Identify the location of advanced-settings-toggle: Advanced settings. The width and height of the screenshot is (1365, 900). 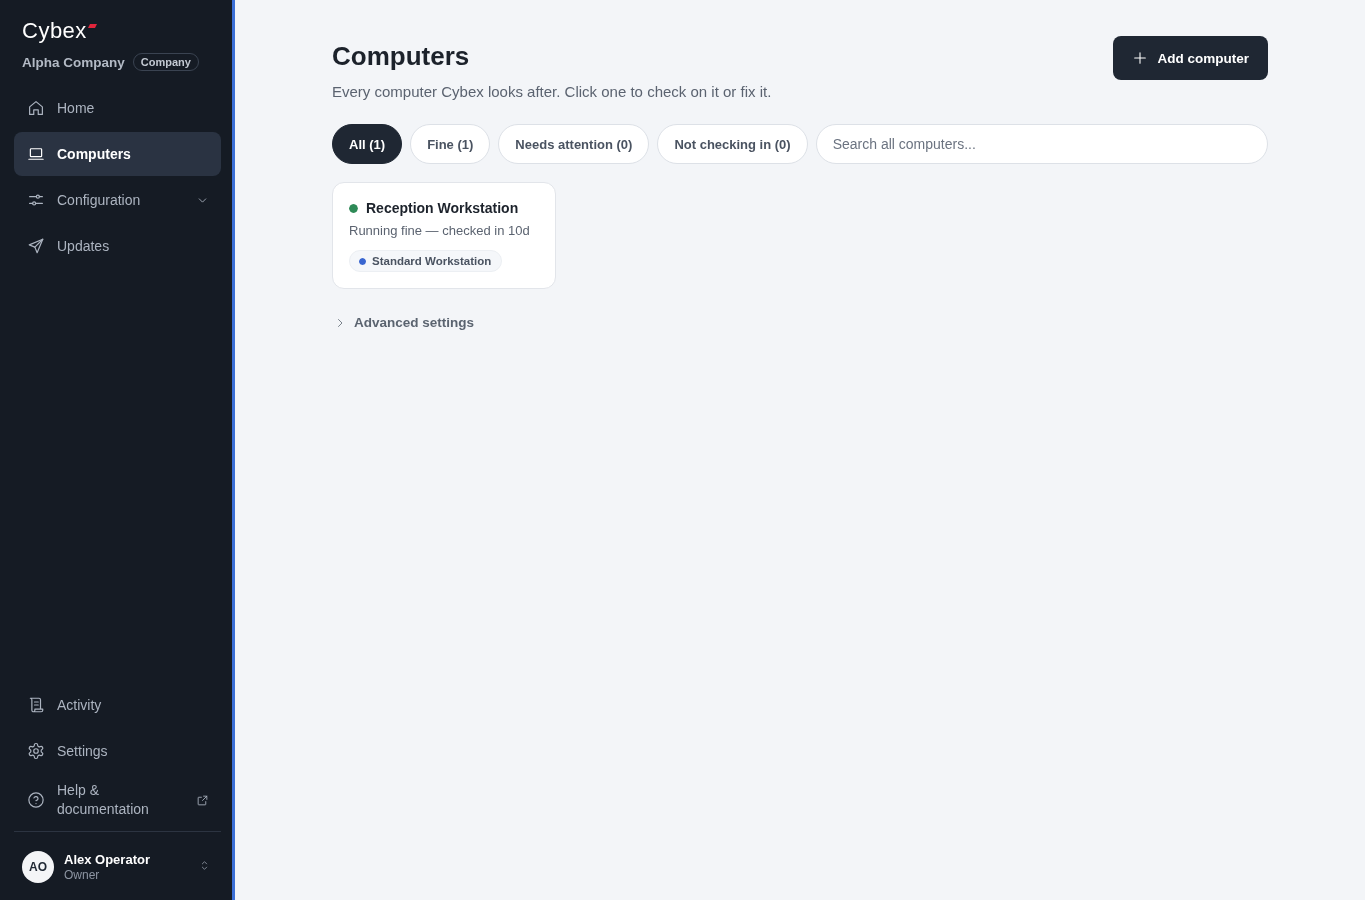
(403, 322).